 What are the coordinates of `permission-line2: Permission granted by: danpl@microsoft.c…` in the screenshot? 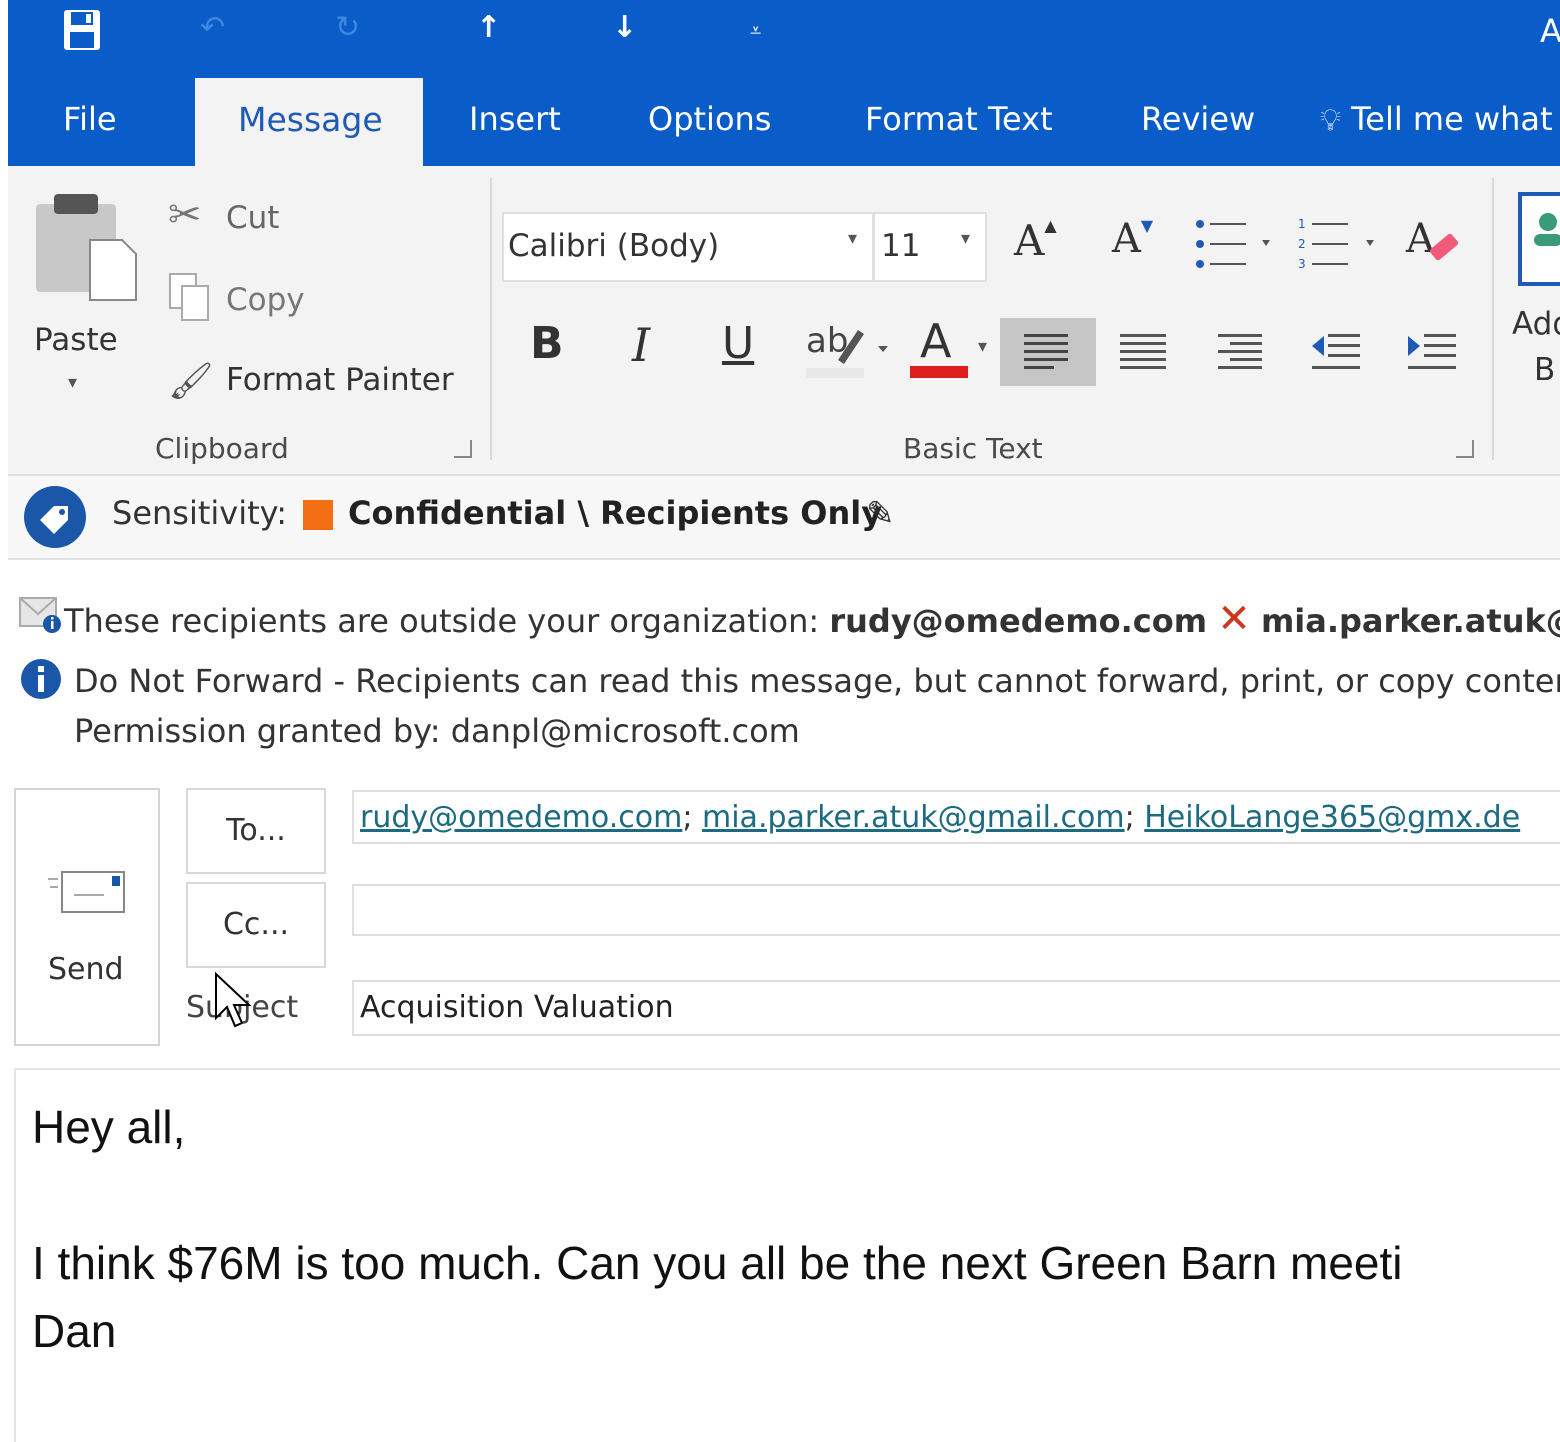 It's located at (437, 731).